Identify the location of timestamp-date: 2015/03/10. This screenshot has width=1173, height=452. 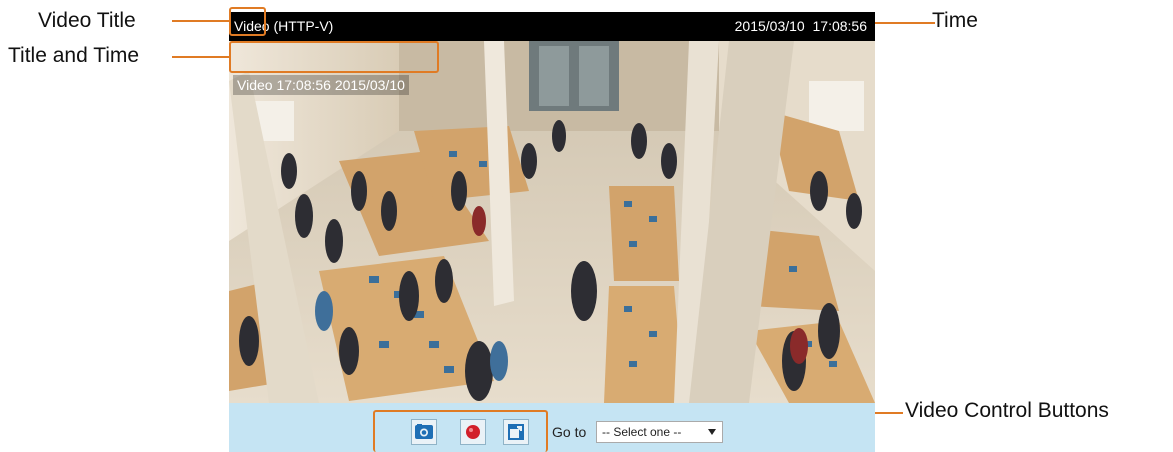
(769, 26).